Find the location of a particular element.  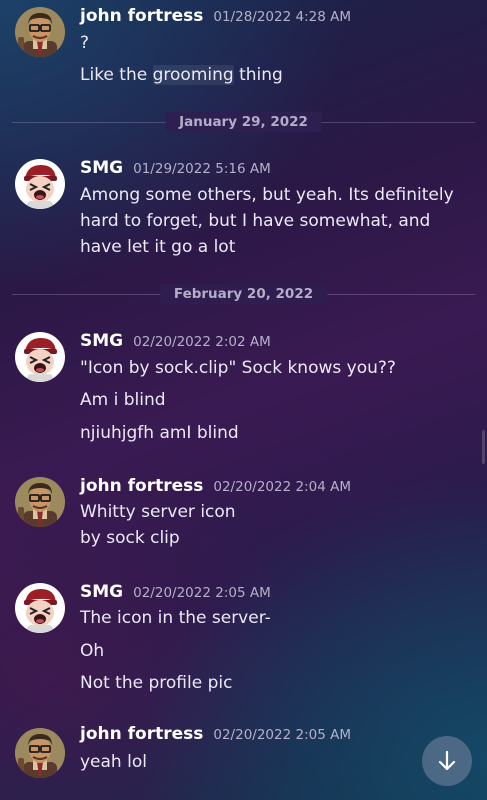

message-author: SMG 02/20/2022 2:05 AM is located at coordinates (175, 592).